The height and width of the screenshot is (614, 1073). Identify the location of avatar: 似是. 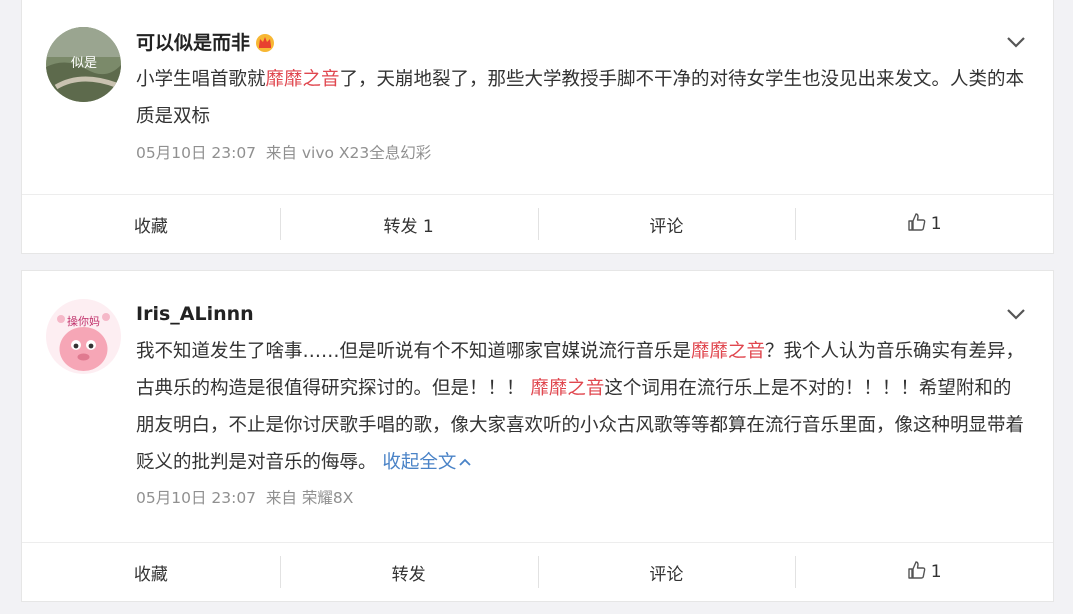
(83, 64).